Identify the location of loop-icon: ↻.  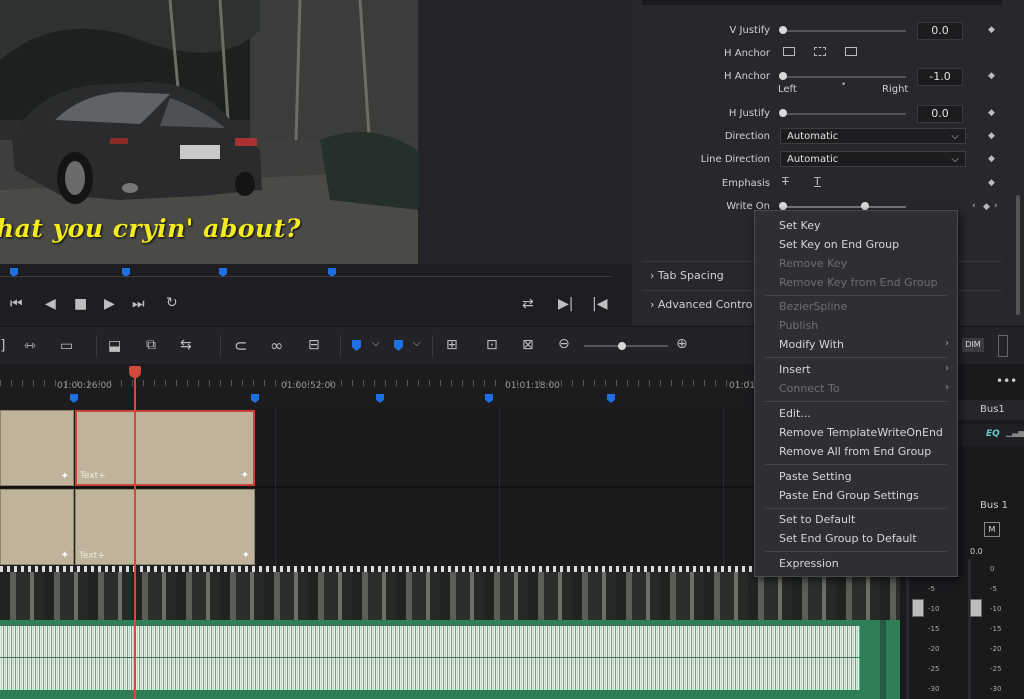
(172, 303).